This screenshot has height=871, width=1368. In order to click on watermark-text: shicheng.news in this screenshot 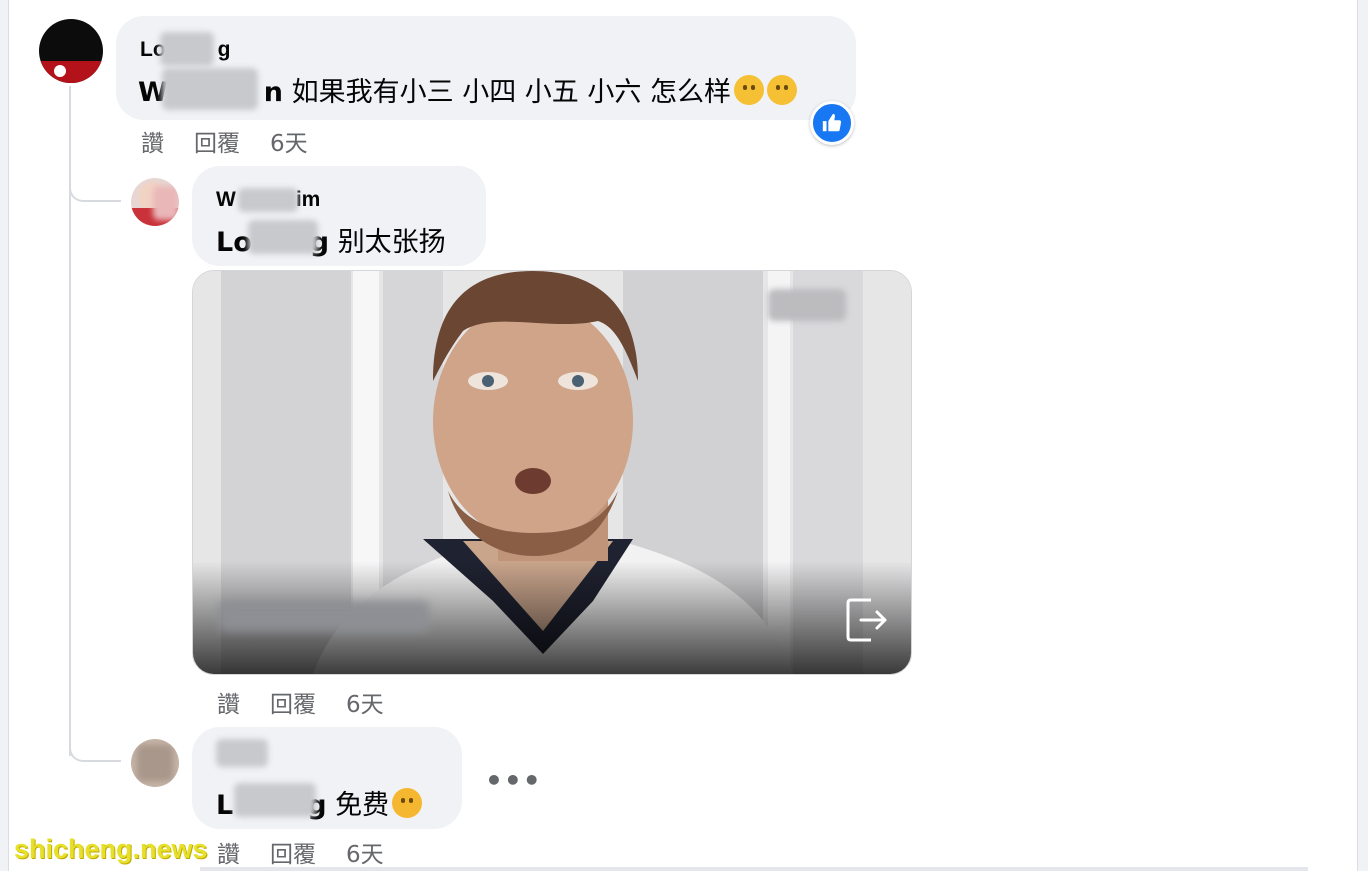, I will do `click(111, 849)`.